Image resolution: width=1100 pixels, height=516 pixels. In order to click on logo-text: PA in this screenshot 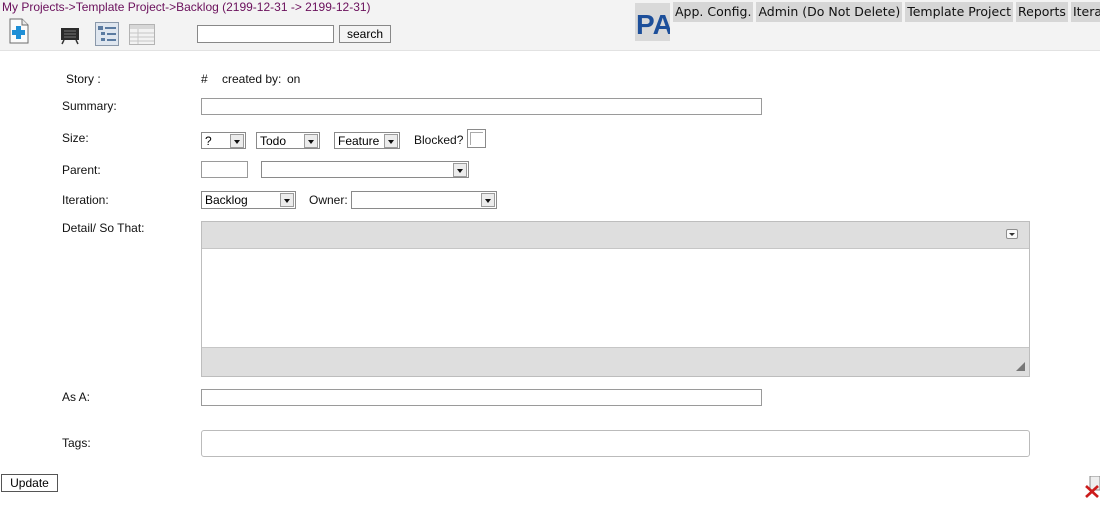, I will do `click(653, 24)`.